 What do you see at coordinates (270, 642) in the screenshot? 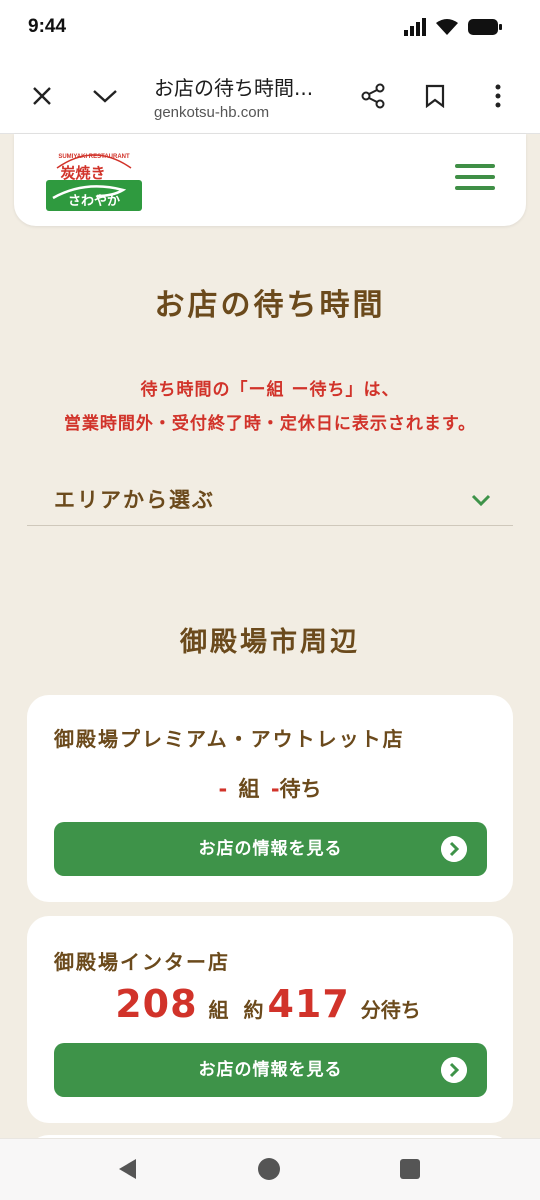
I see `region-title: 御殿場市周辺` at bounding box center [270, 642].